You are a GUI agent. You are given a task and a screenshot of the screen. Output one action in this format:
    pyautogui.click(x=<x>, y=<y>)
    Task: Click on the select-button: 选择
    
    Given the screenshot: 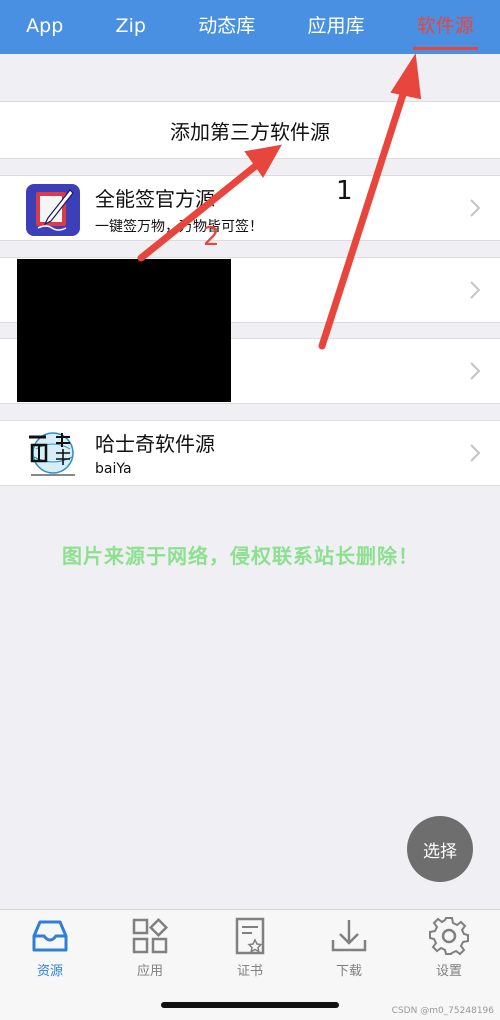 What is the action you would take?
    pyautogui.click(x=440, y=849)
    